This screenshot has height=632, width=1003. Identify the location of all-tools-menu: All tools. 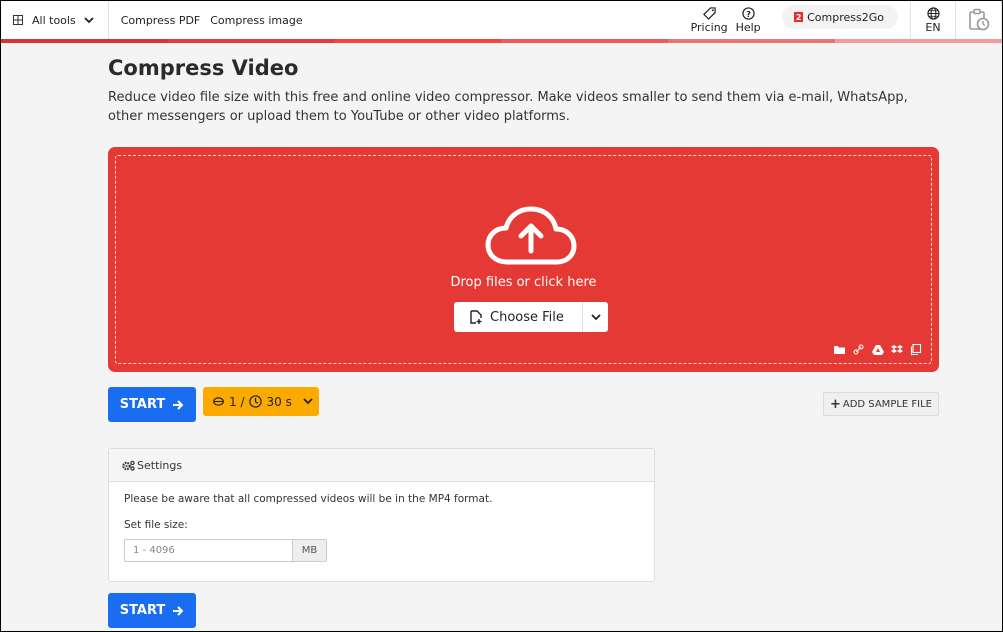
(55, 20).